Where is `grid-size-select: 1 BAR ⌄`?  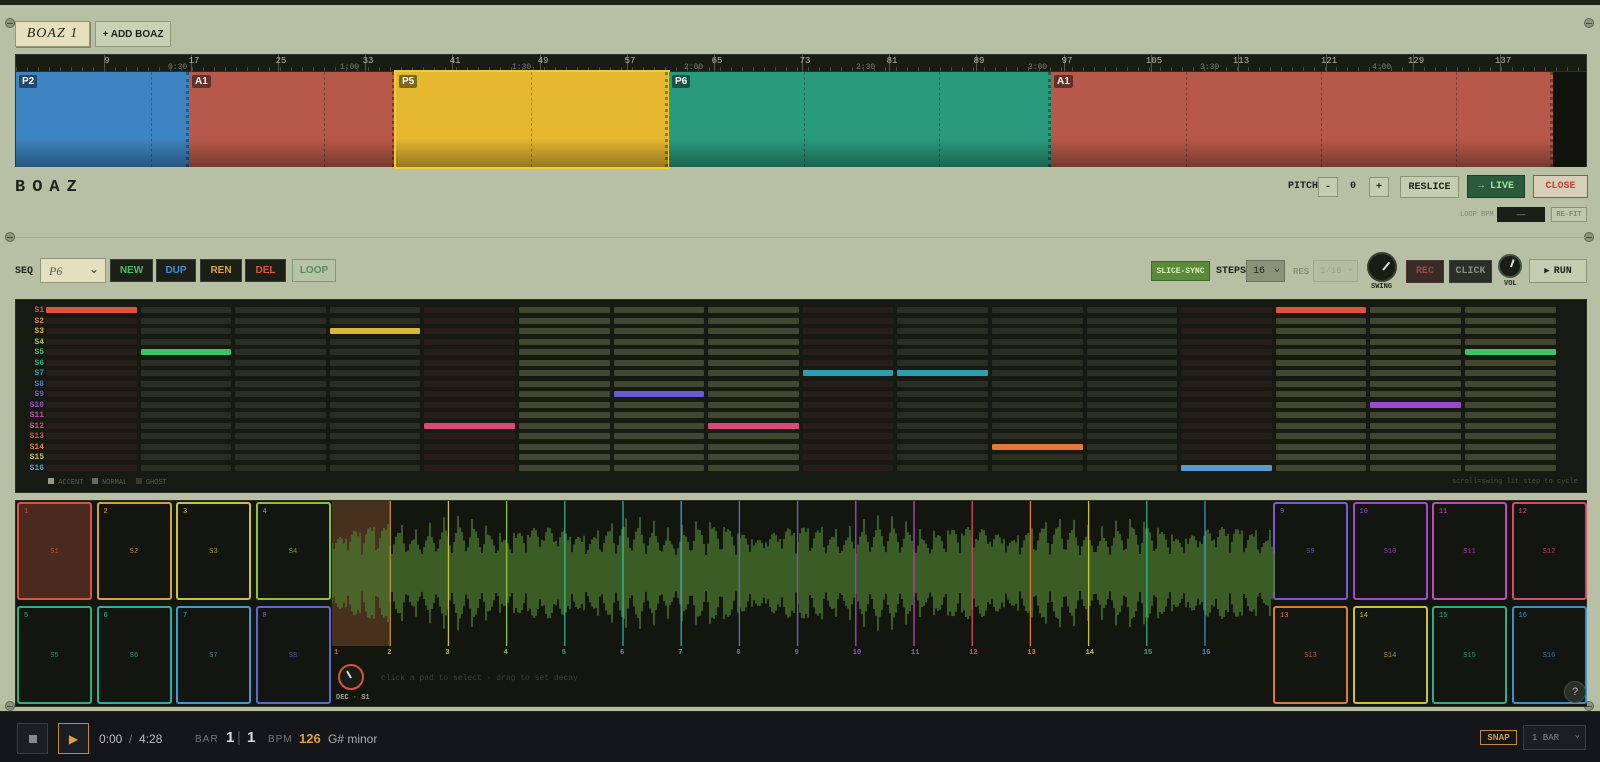 grid-size-select: 1 BAR ⌄ is located at coordinates (1554, 737).